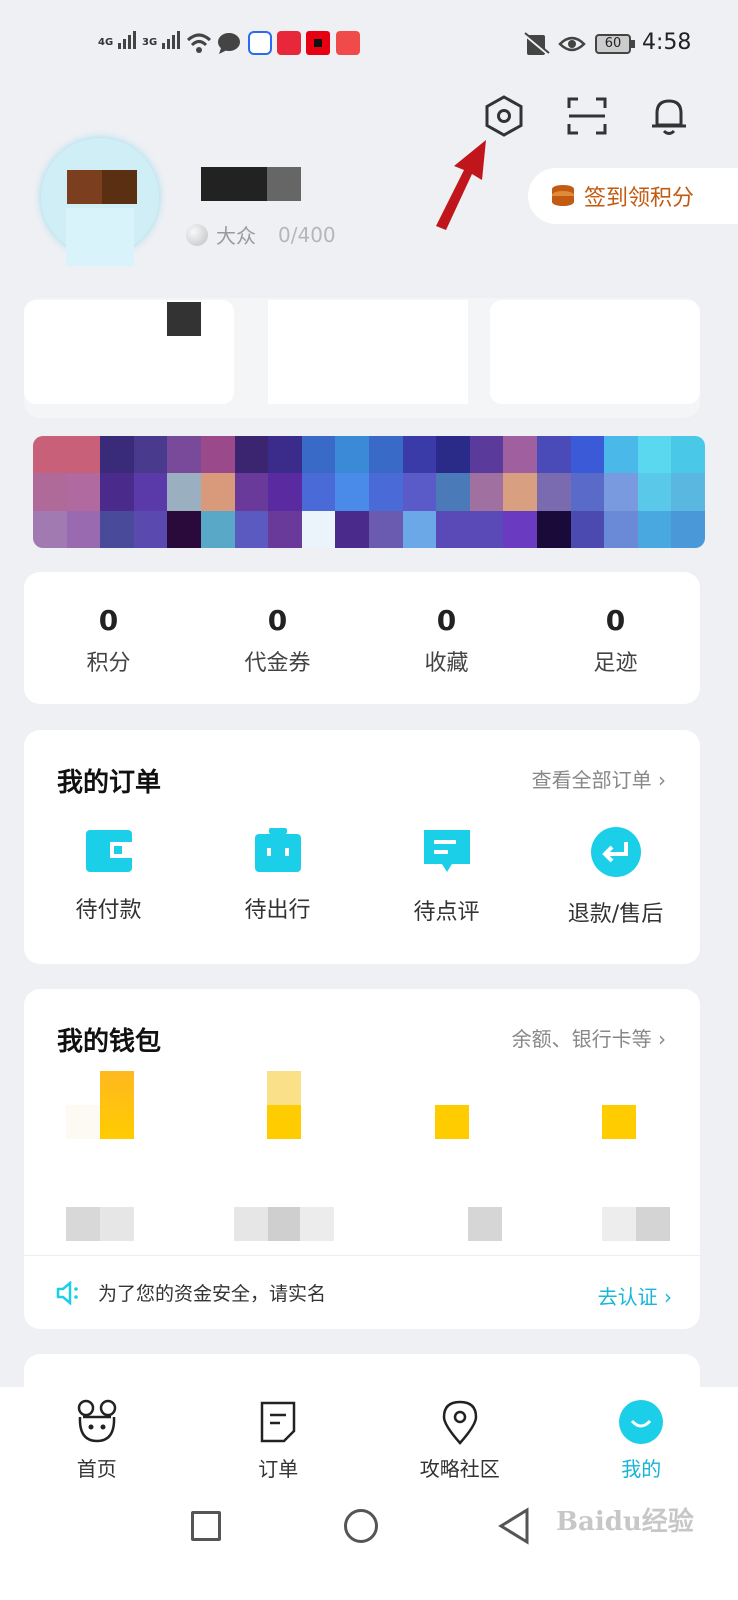  What do you see at coordinates (589, 1037) in the screenshot?
I see `wallet-details-link: 余额、银行卡等 ›` at bounding box center [589, 1037].